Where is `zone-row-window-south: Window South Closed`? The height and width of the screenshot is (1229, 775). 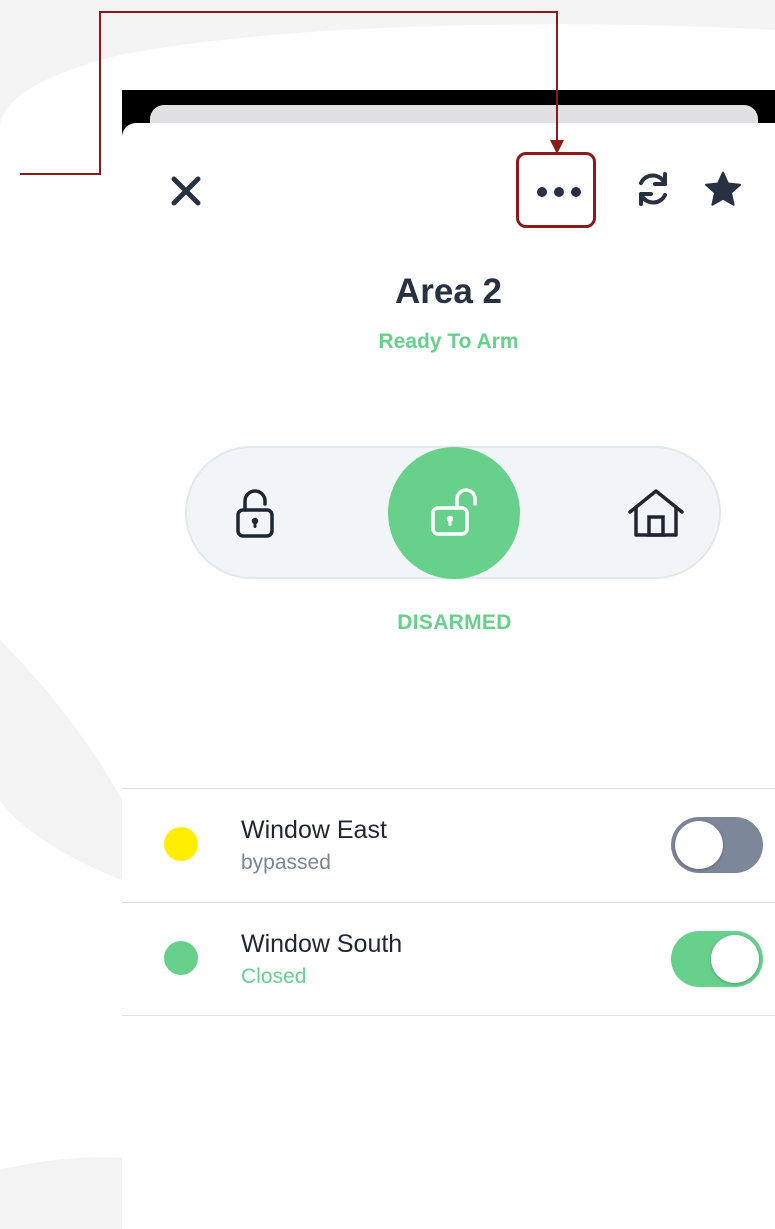
zone-row-window-south: Window South Closed is located at coordinates (448, 959).